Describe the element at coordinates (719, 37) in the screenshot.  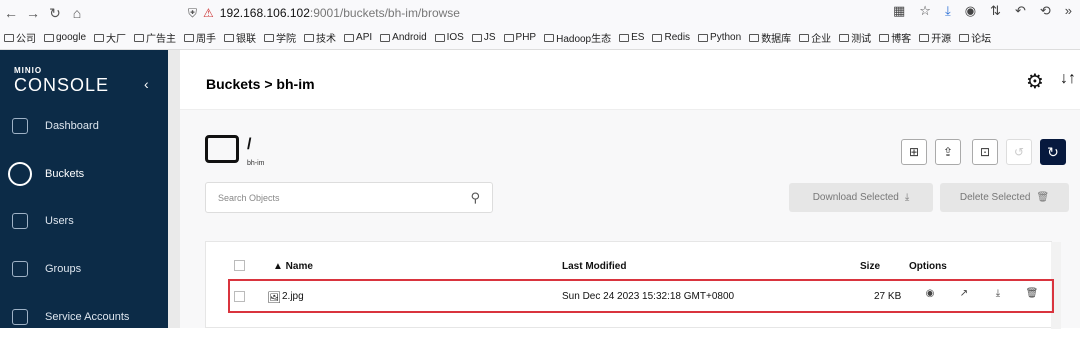
I see `bookmark-item: Python` at that location.